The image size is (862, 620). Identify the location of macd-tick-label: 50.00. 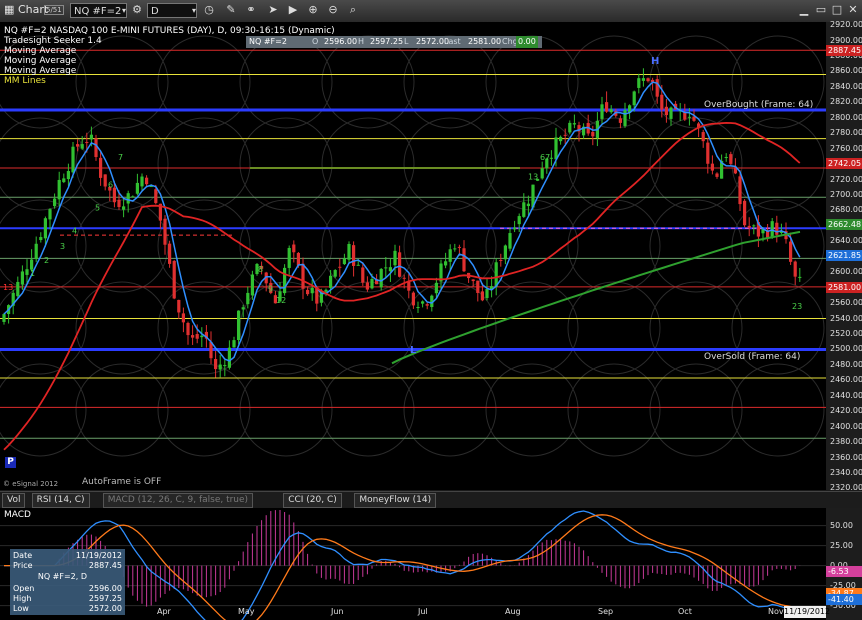
(841, 525).